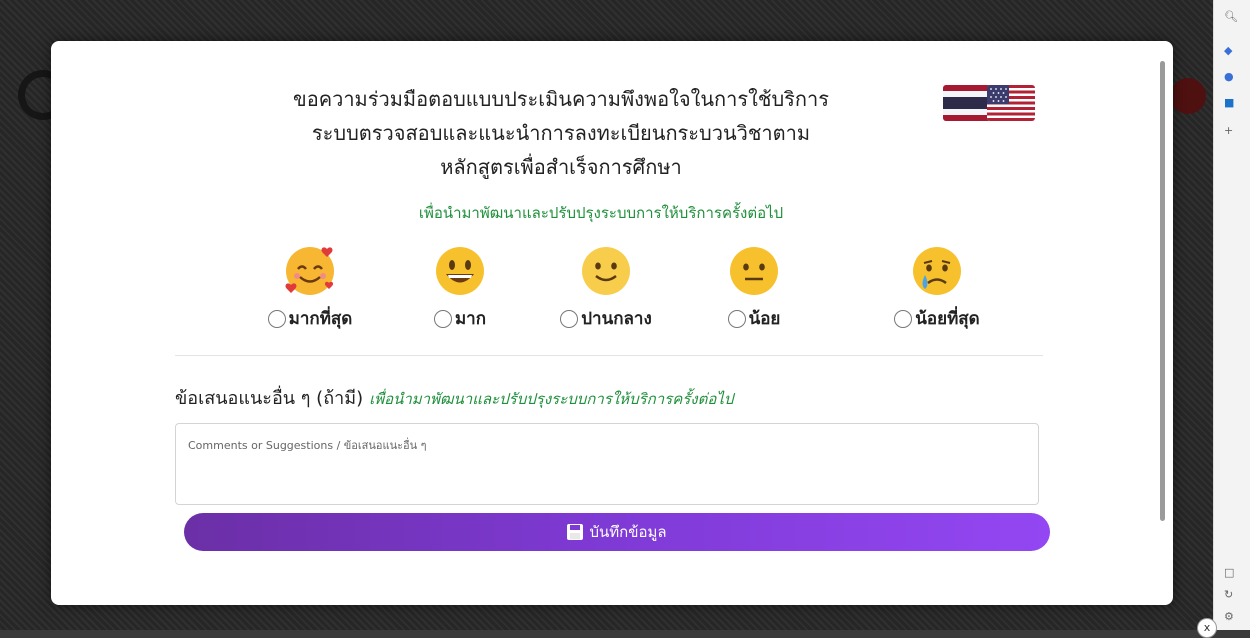 This screenshot has width=1250, height=638. I want to click on save-button: บันทึกข้อมูล, so click(617, 532).